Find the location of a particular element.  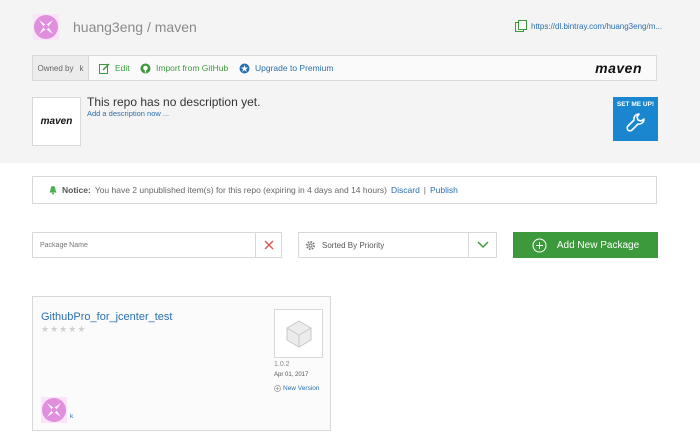

edit-label: Edit is located at coordinates (122, 68).